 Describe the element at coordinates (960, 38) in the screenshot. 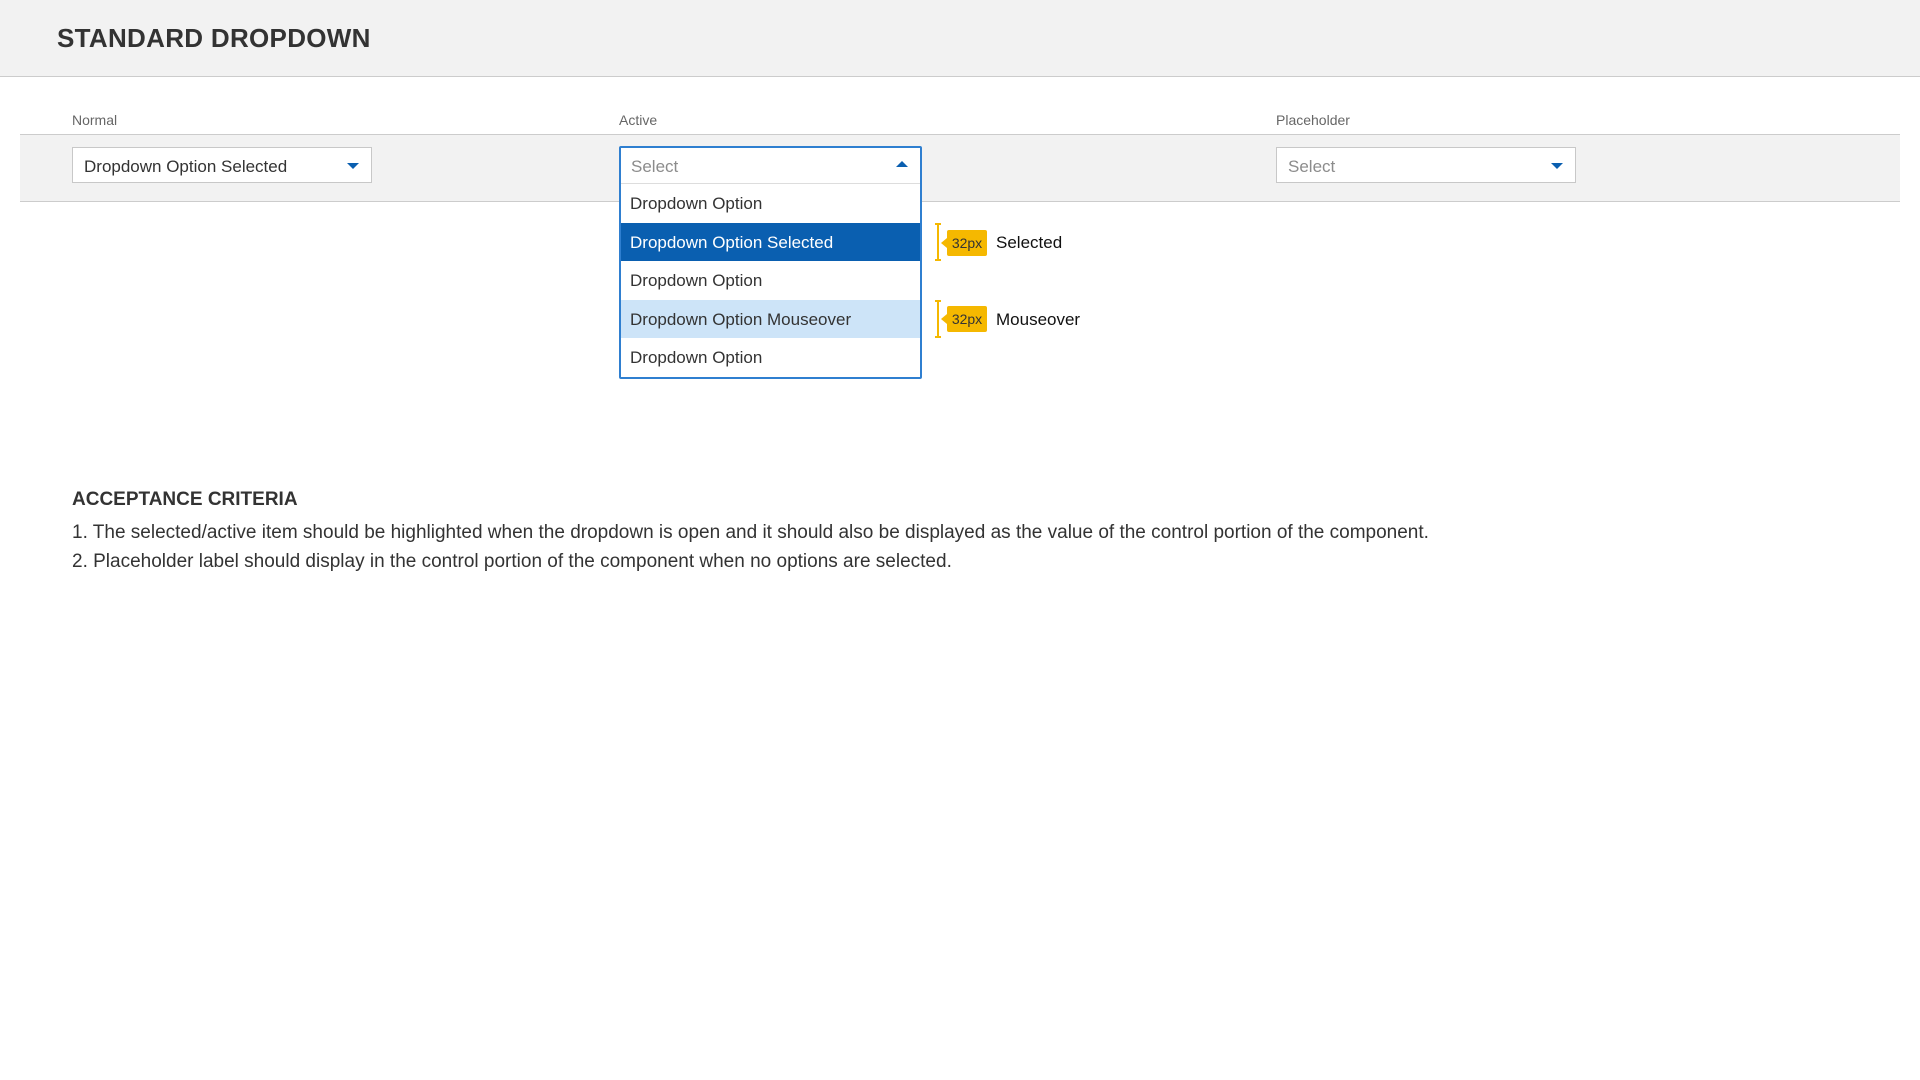

I see `page-header: STANDARD DROPDOWN` at that location.